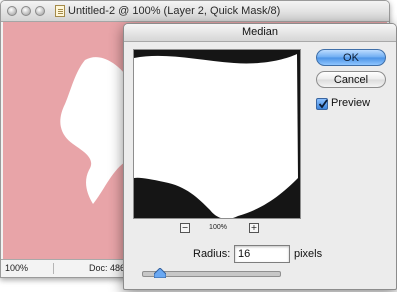 The height and width of the screenshot is (292, 397). Describe the element at coordinates (29, 268) in the screenshot. I see `status-zoom-field: 100%` at that location.